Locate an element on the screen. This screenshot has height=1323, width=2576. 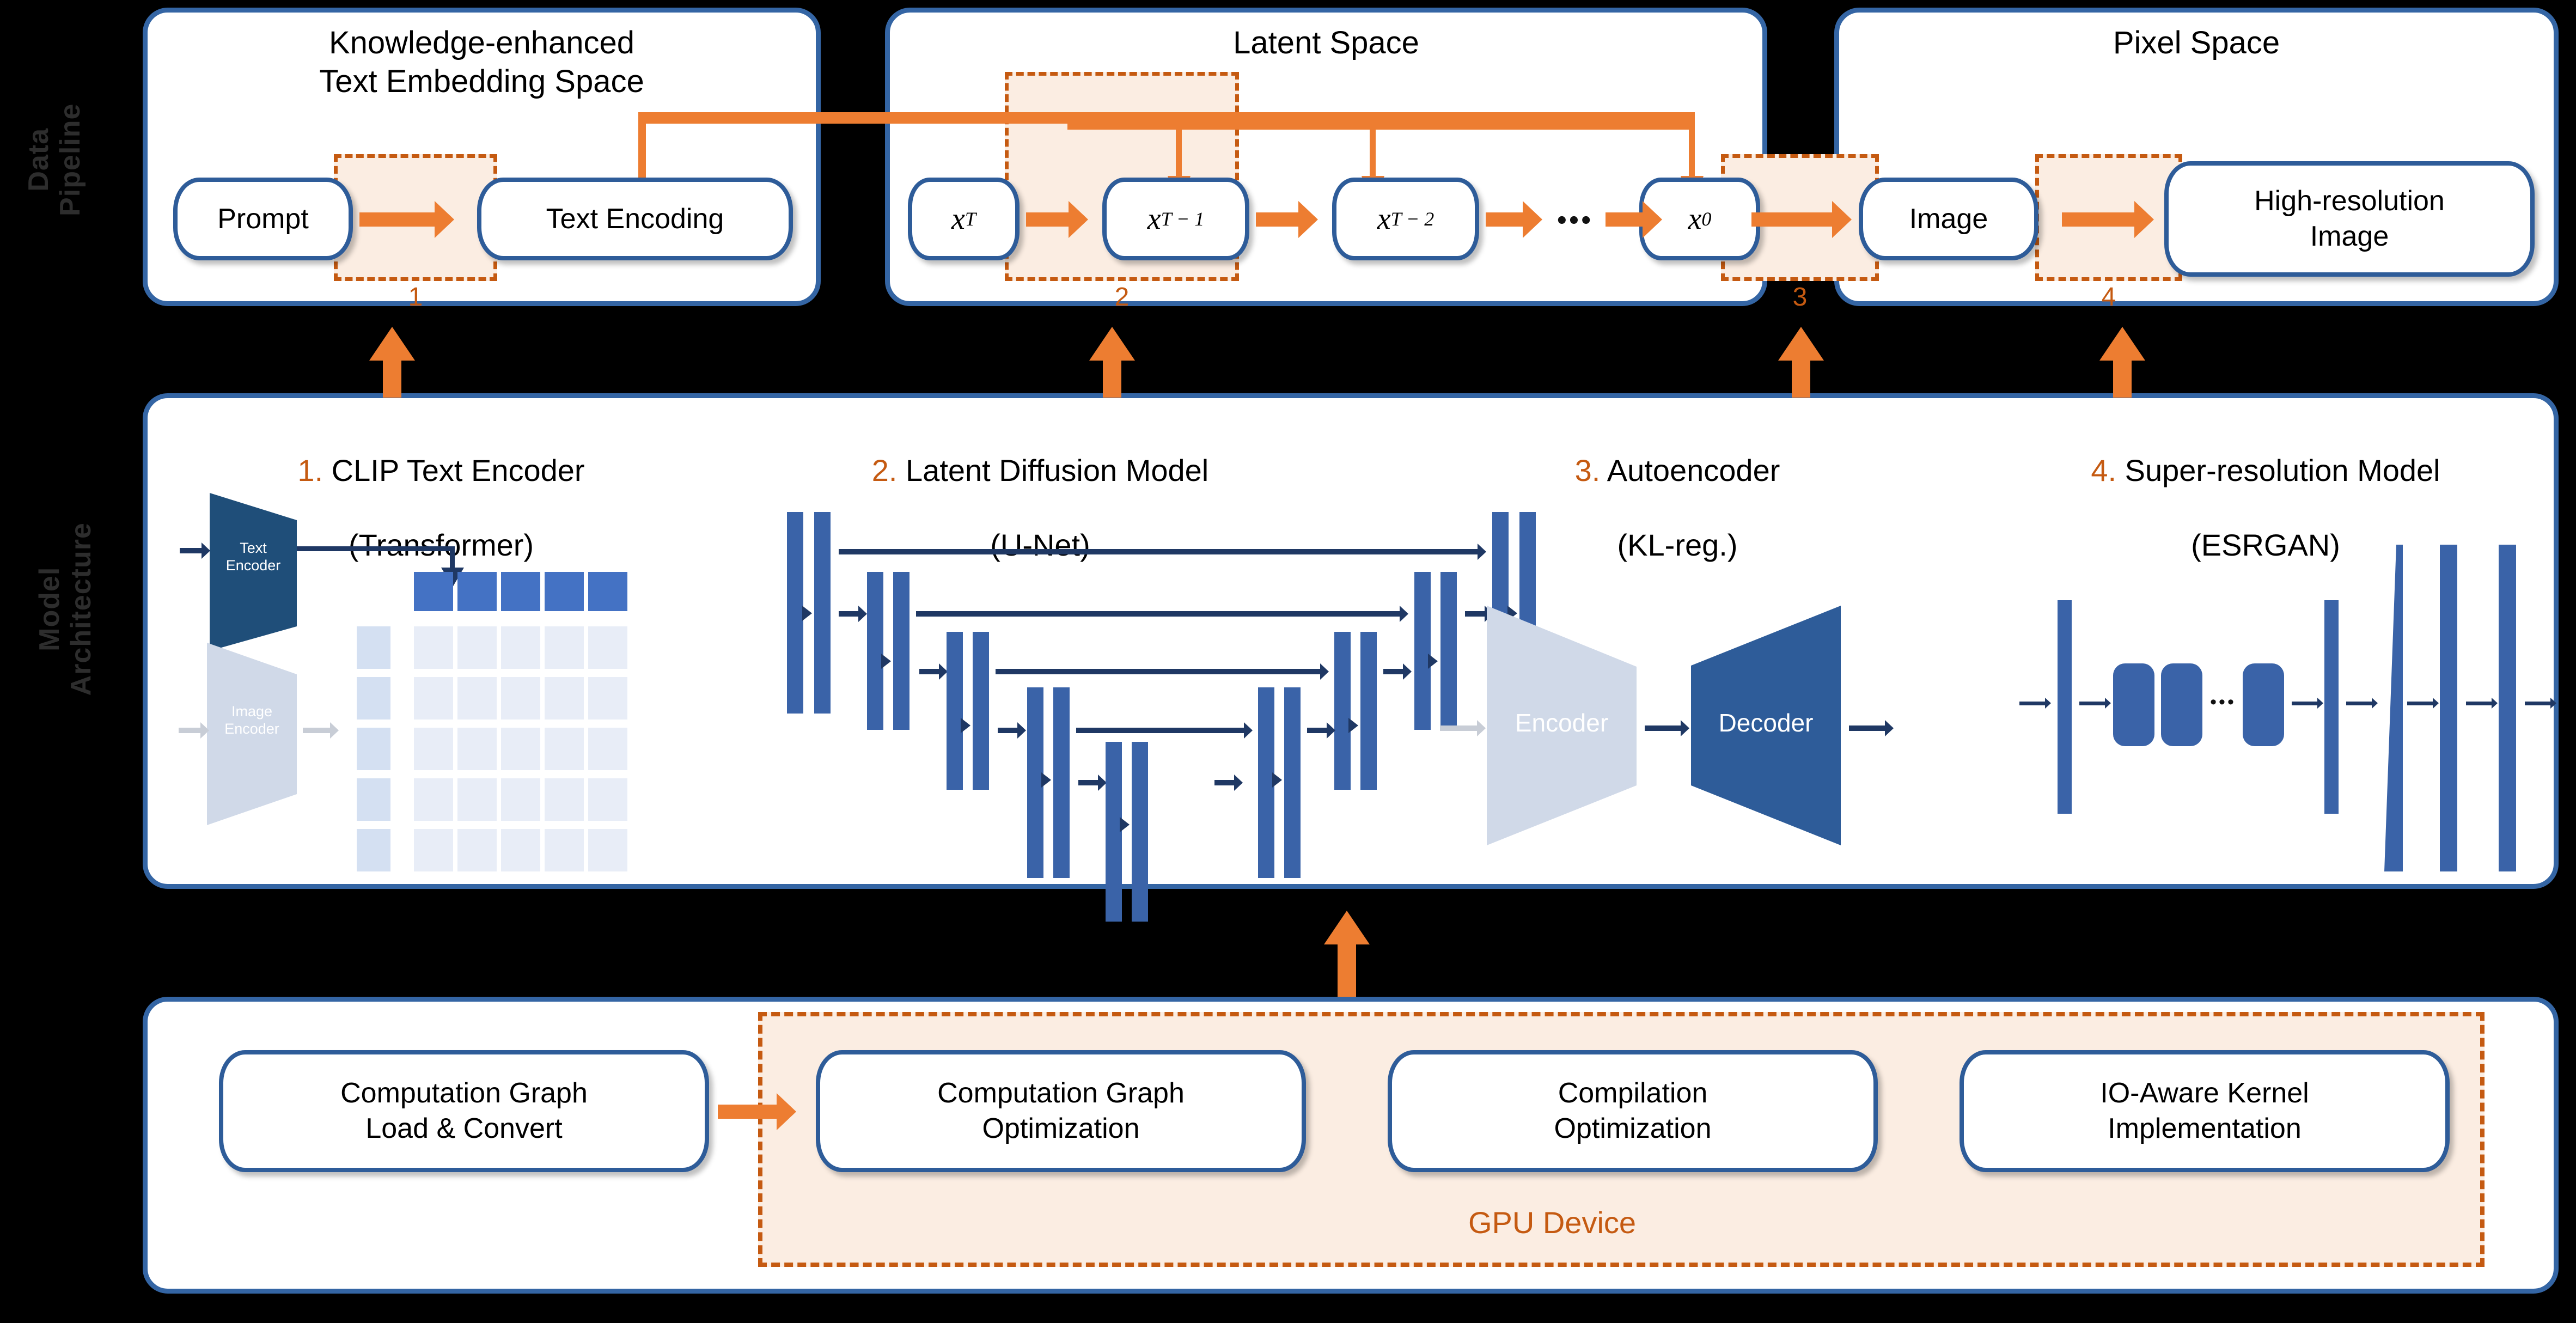
arrow-x0-to-image is located at coordinates (1801, 220).